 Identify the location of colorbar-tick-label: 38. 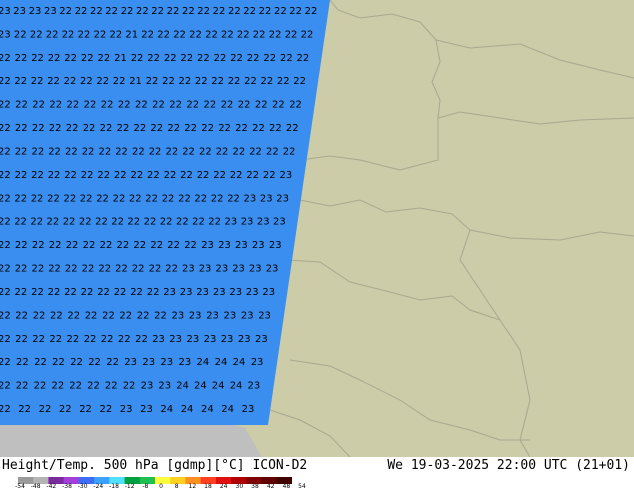
(255, 486).